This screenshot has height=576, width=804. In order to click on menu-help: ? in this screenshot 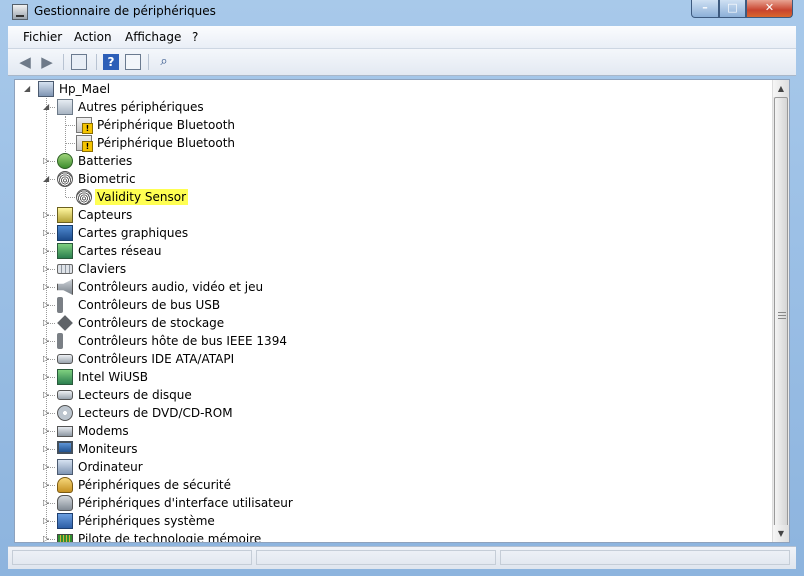, I will do `click(195, 37)`.